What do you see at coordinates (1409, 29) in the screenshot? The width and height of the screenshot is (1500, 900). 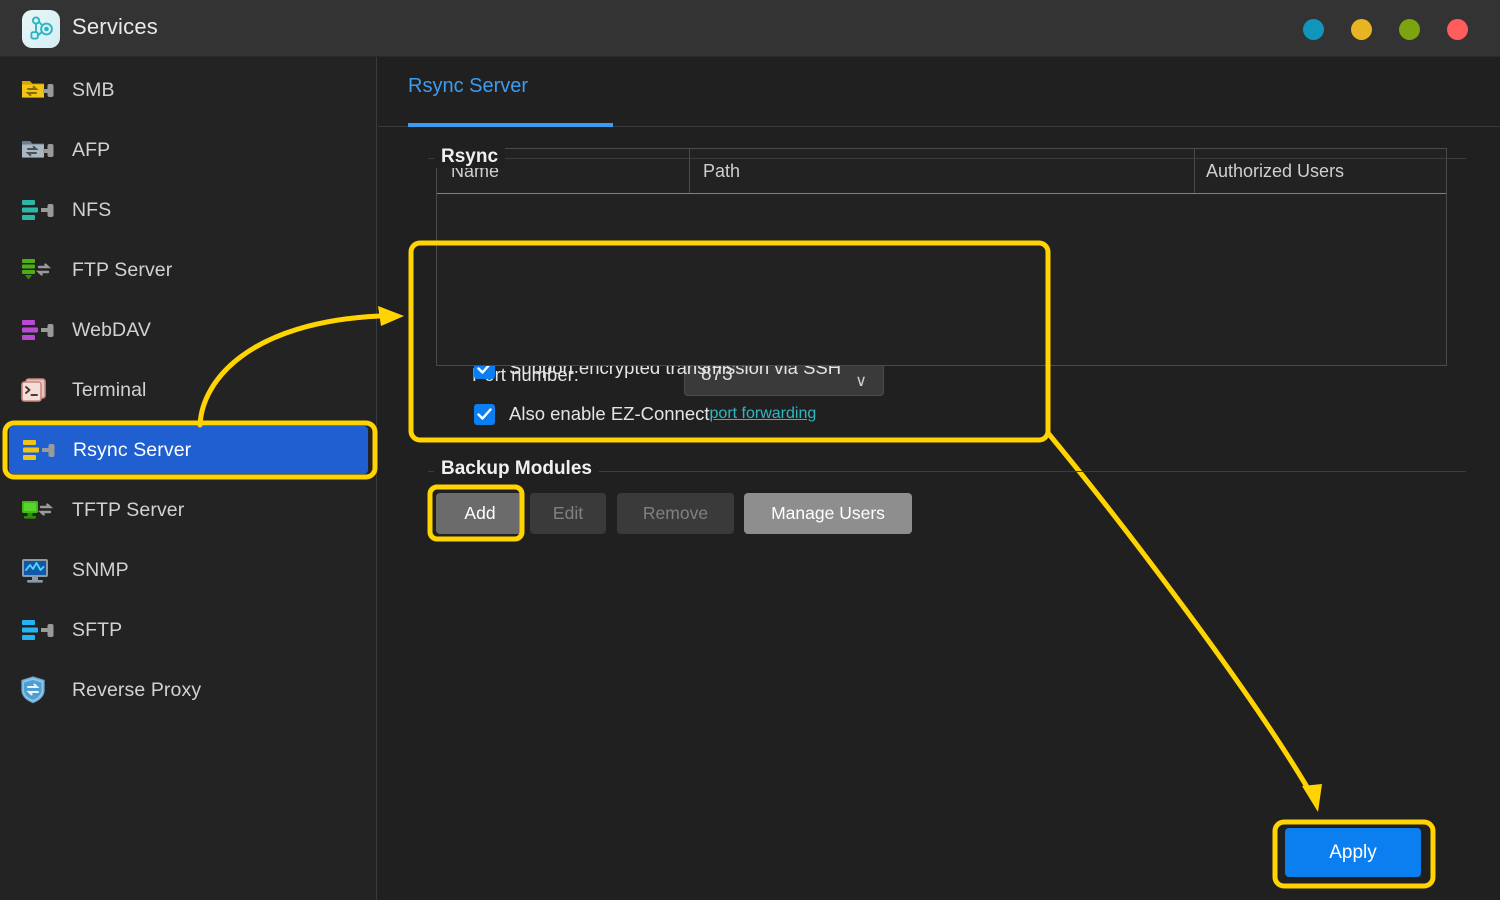 I see `window-dot-green` at bounding box center [1409, 29].